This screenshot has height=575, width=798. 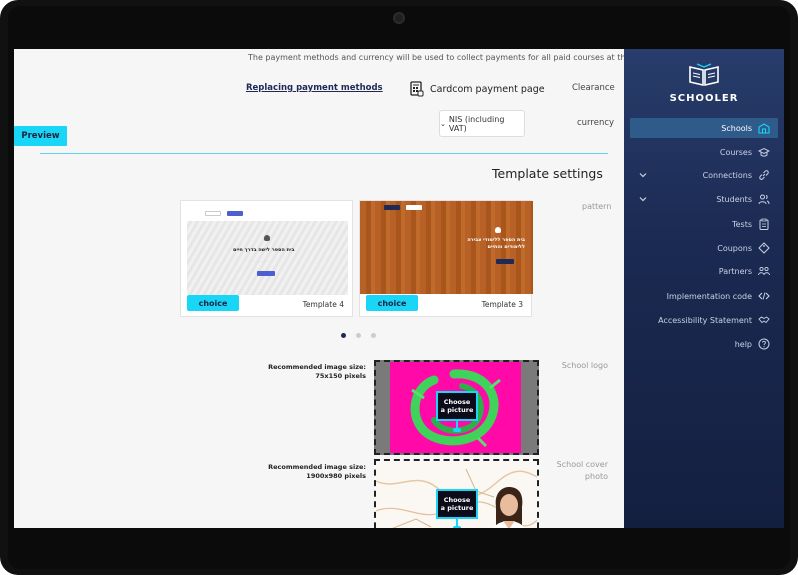 I want to click on sidebar-item-students: Students, so click(x=704, y=199).